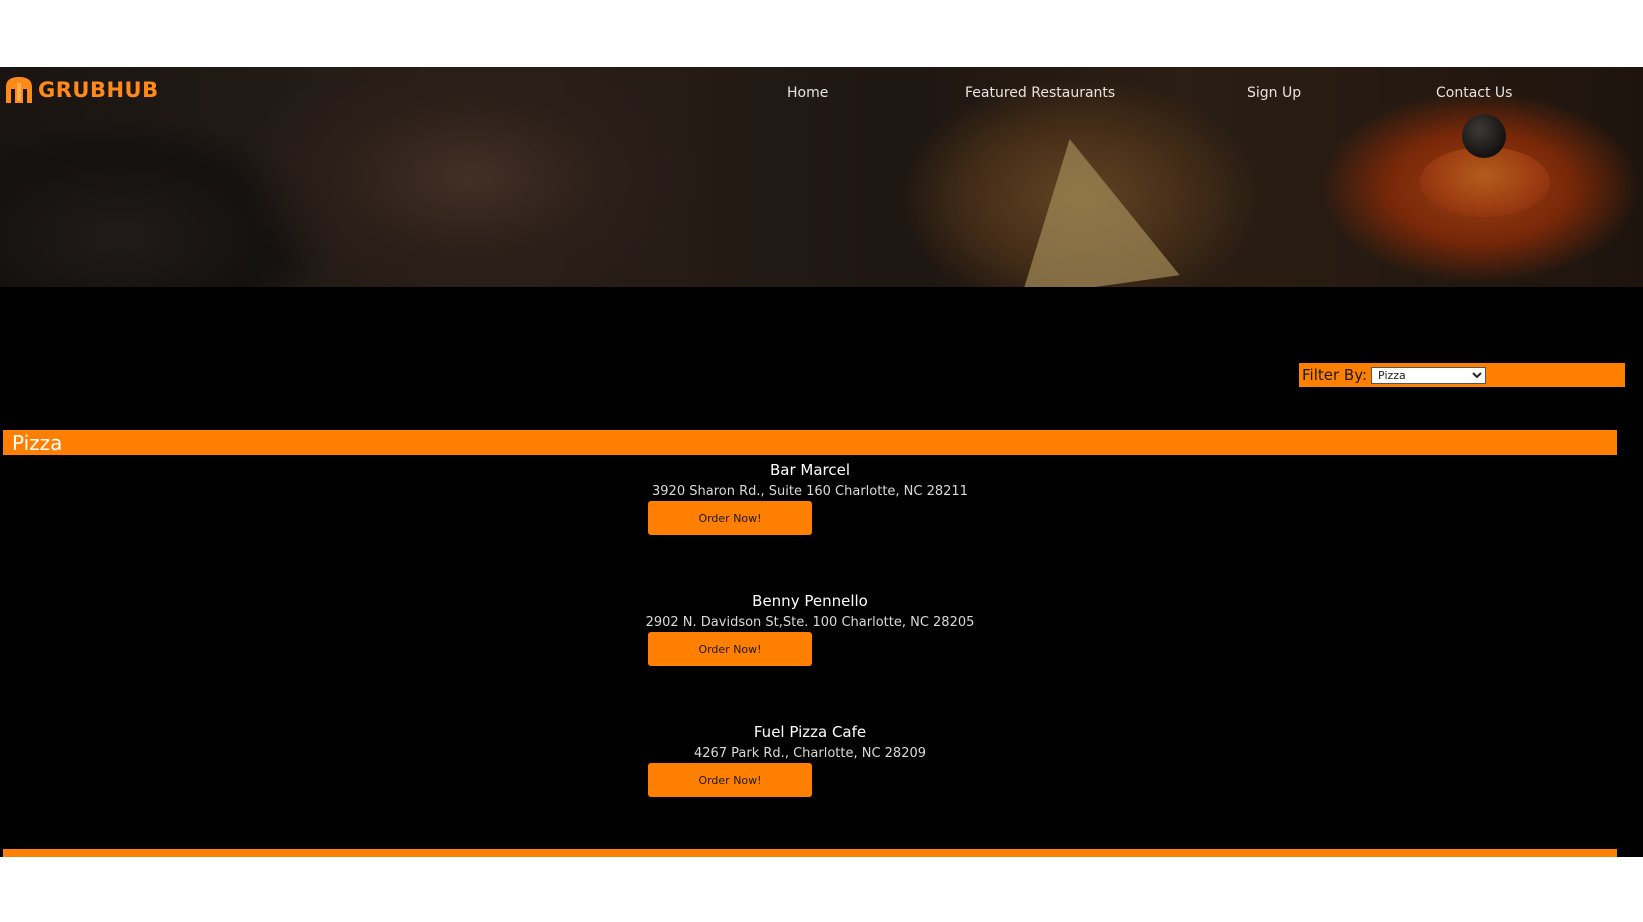 Image resolution: width=1643 pixels, height=922 pixels. What do you see at coordinates (1335, 375) in the screenshot?
I see `filter-label: Filter By:` at bounding box center [1335, 375].